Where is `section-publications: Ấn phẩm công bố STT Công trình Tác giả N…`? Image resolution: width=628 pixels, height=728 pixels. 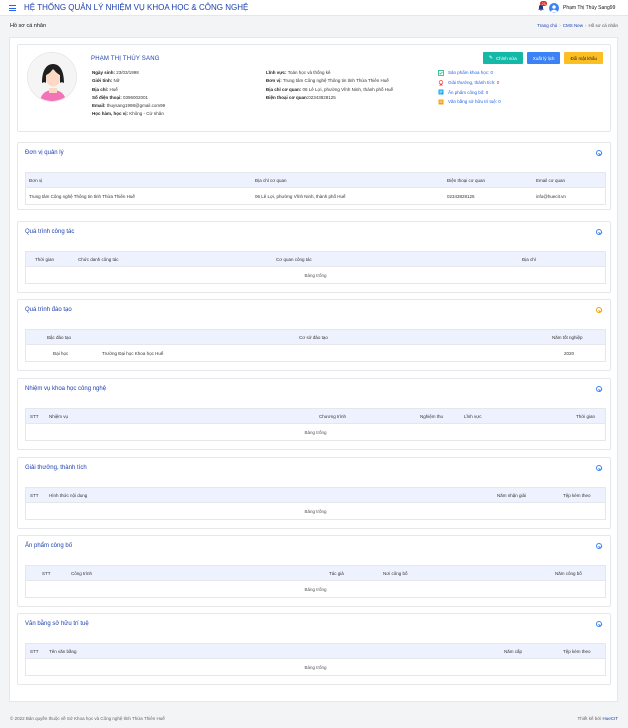 section-publications: Ấn phẩm công bố STT Công trình Tác giả N… is located at coordinates (314, 571).